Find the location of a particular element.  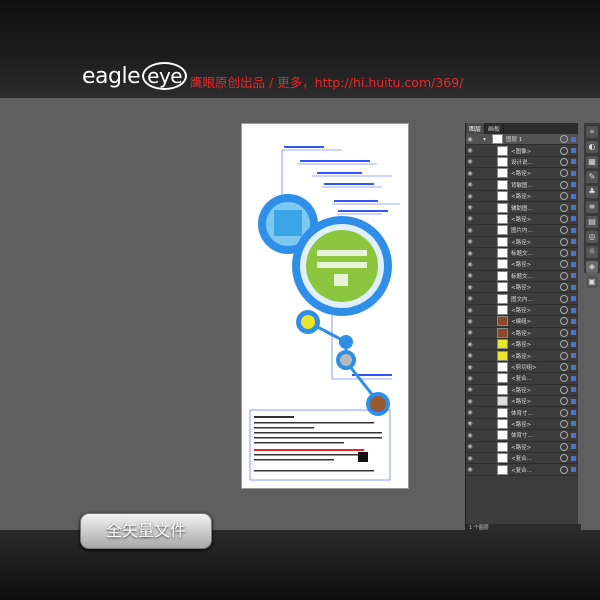

swatches-icon: ▦ is located at coordinates (592, 162).